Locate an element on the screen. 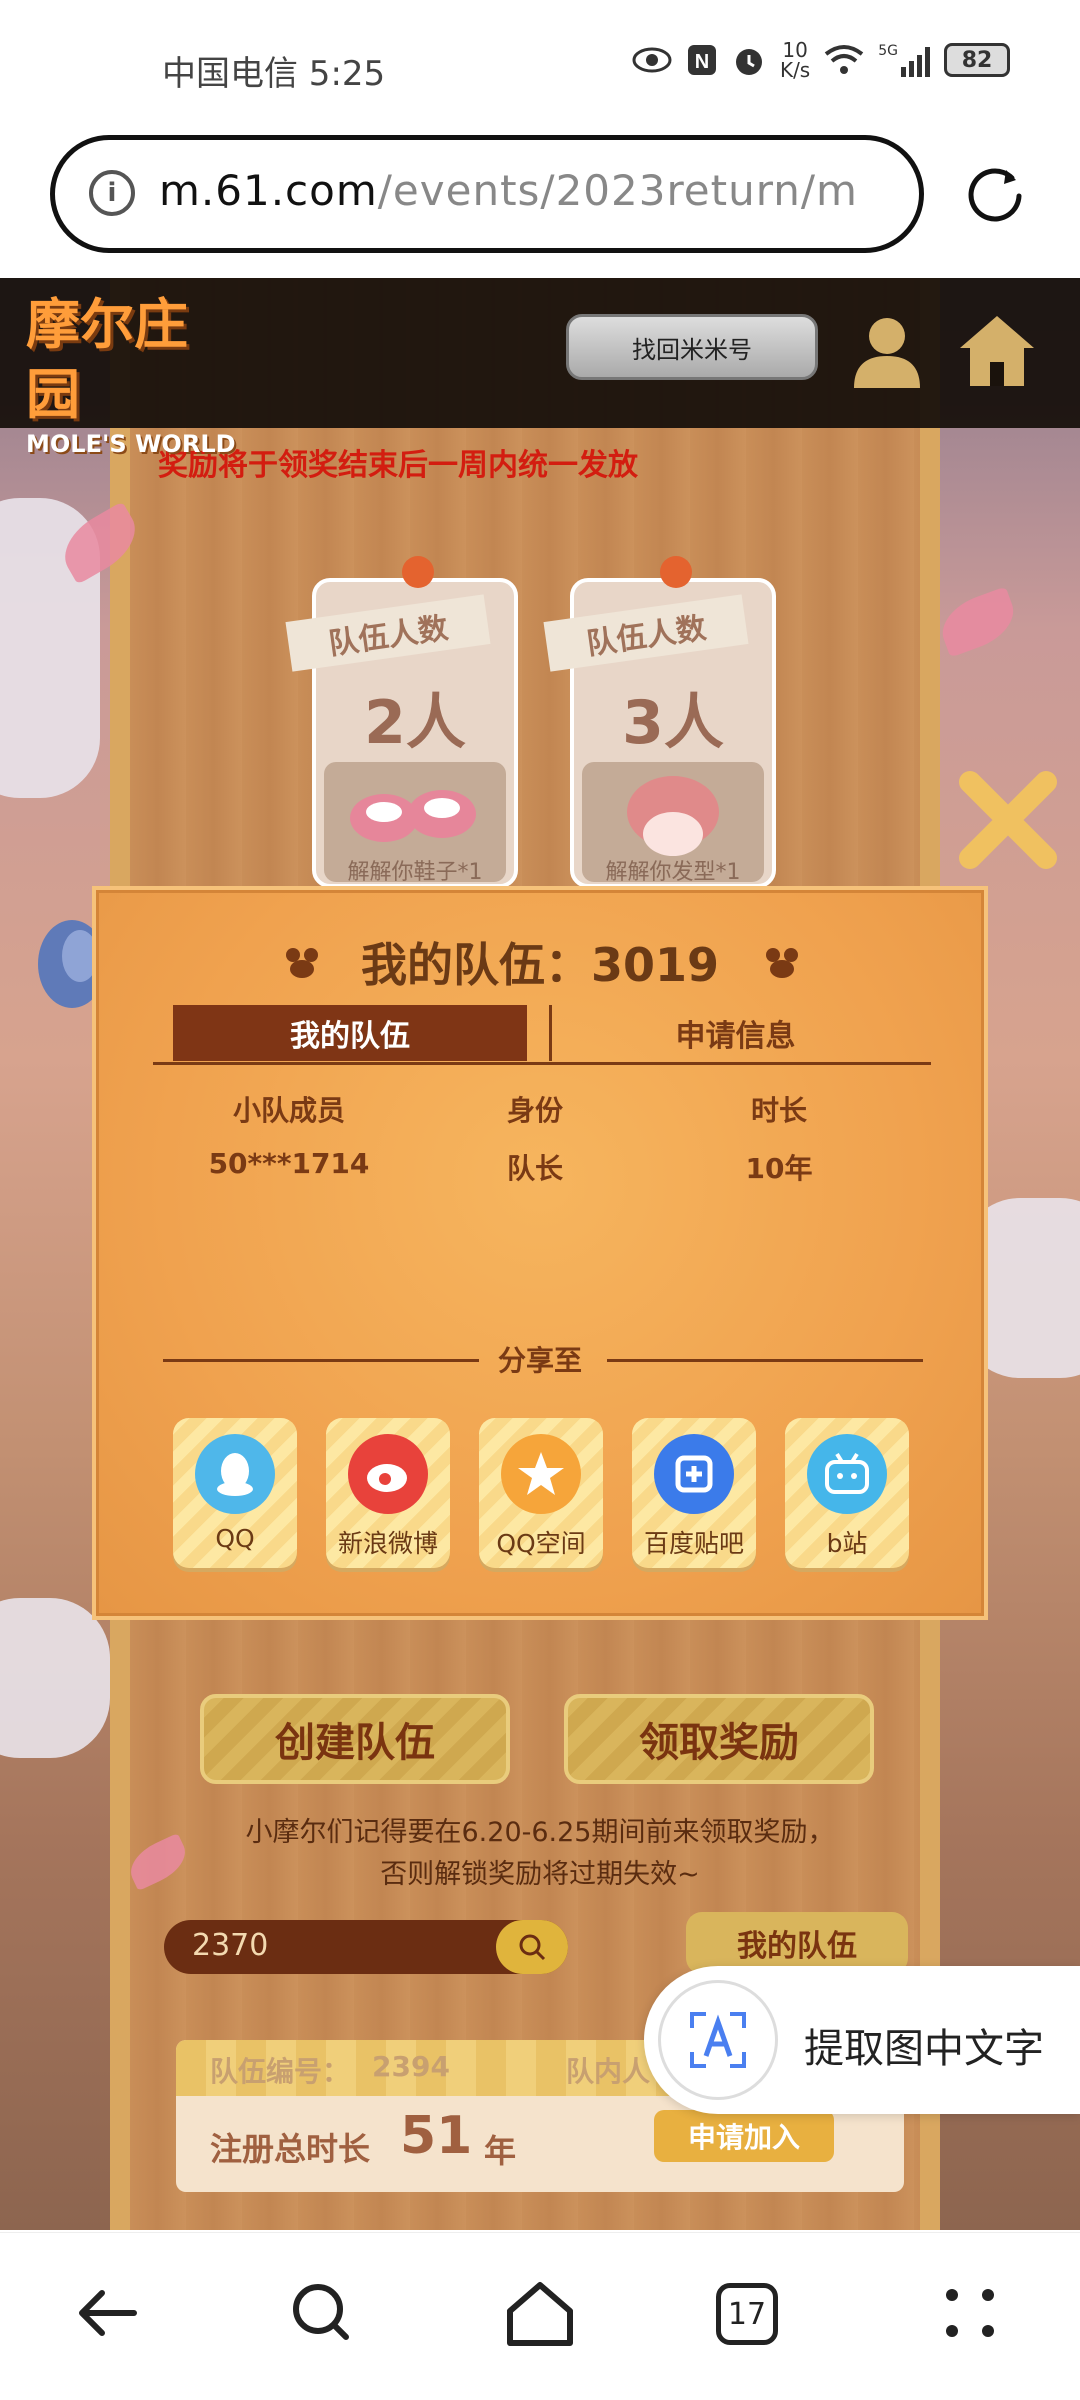 This screenshot has width=1080, height=2400. site-logo: 摩尔庄园 MOLE'S WORLD is located at coordinates (131, 374).